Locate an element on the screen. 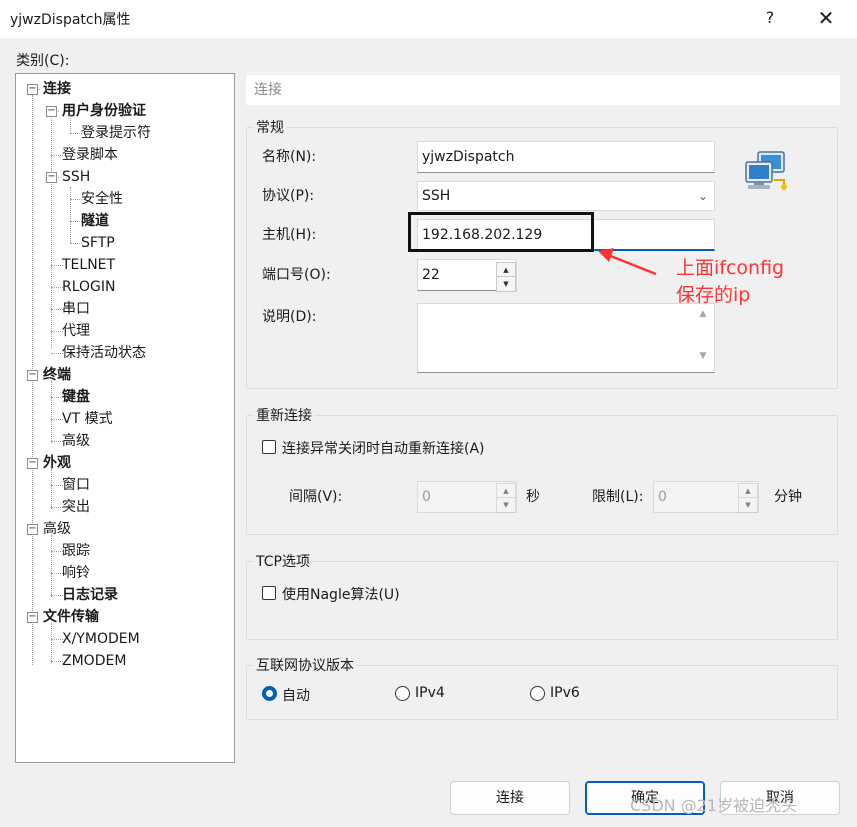  tree-item-window: 窗口 is located at coordinates (76, 485).